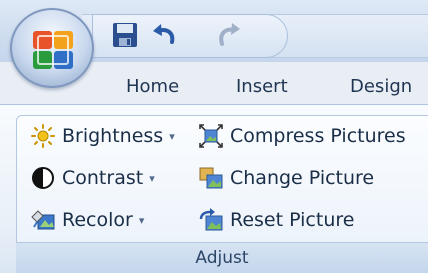 The width and height of the screenshot is (428, 273). What do you see at coordinates (103, 178) in the screenshot?
I see `contrast-label: Contrast` at bounding box center [103, 178].